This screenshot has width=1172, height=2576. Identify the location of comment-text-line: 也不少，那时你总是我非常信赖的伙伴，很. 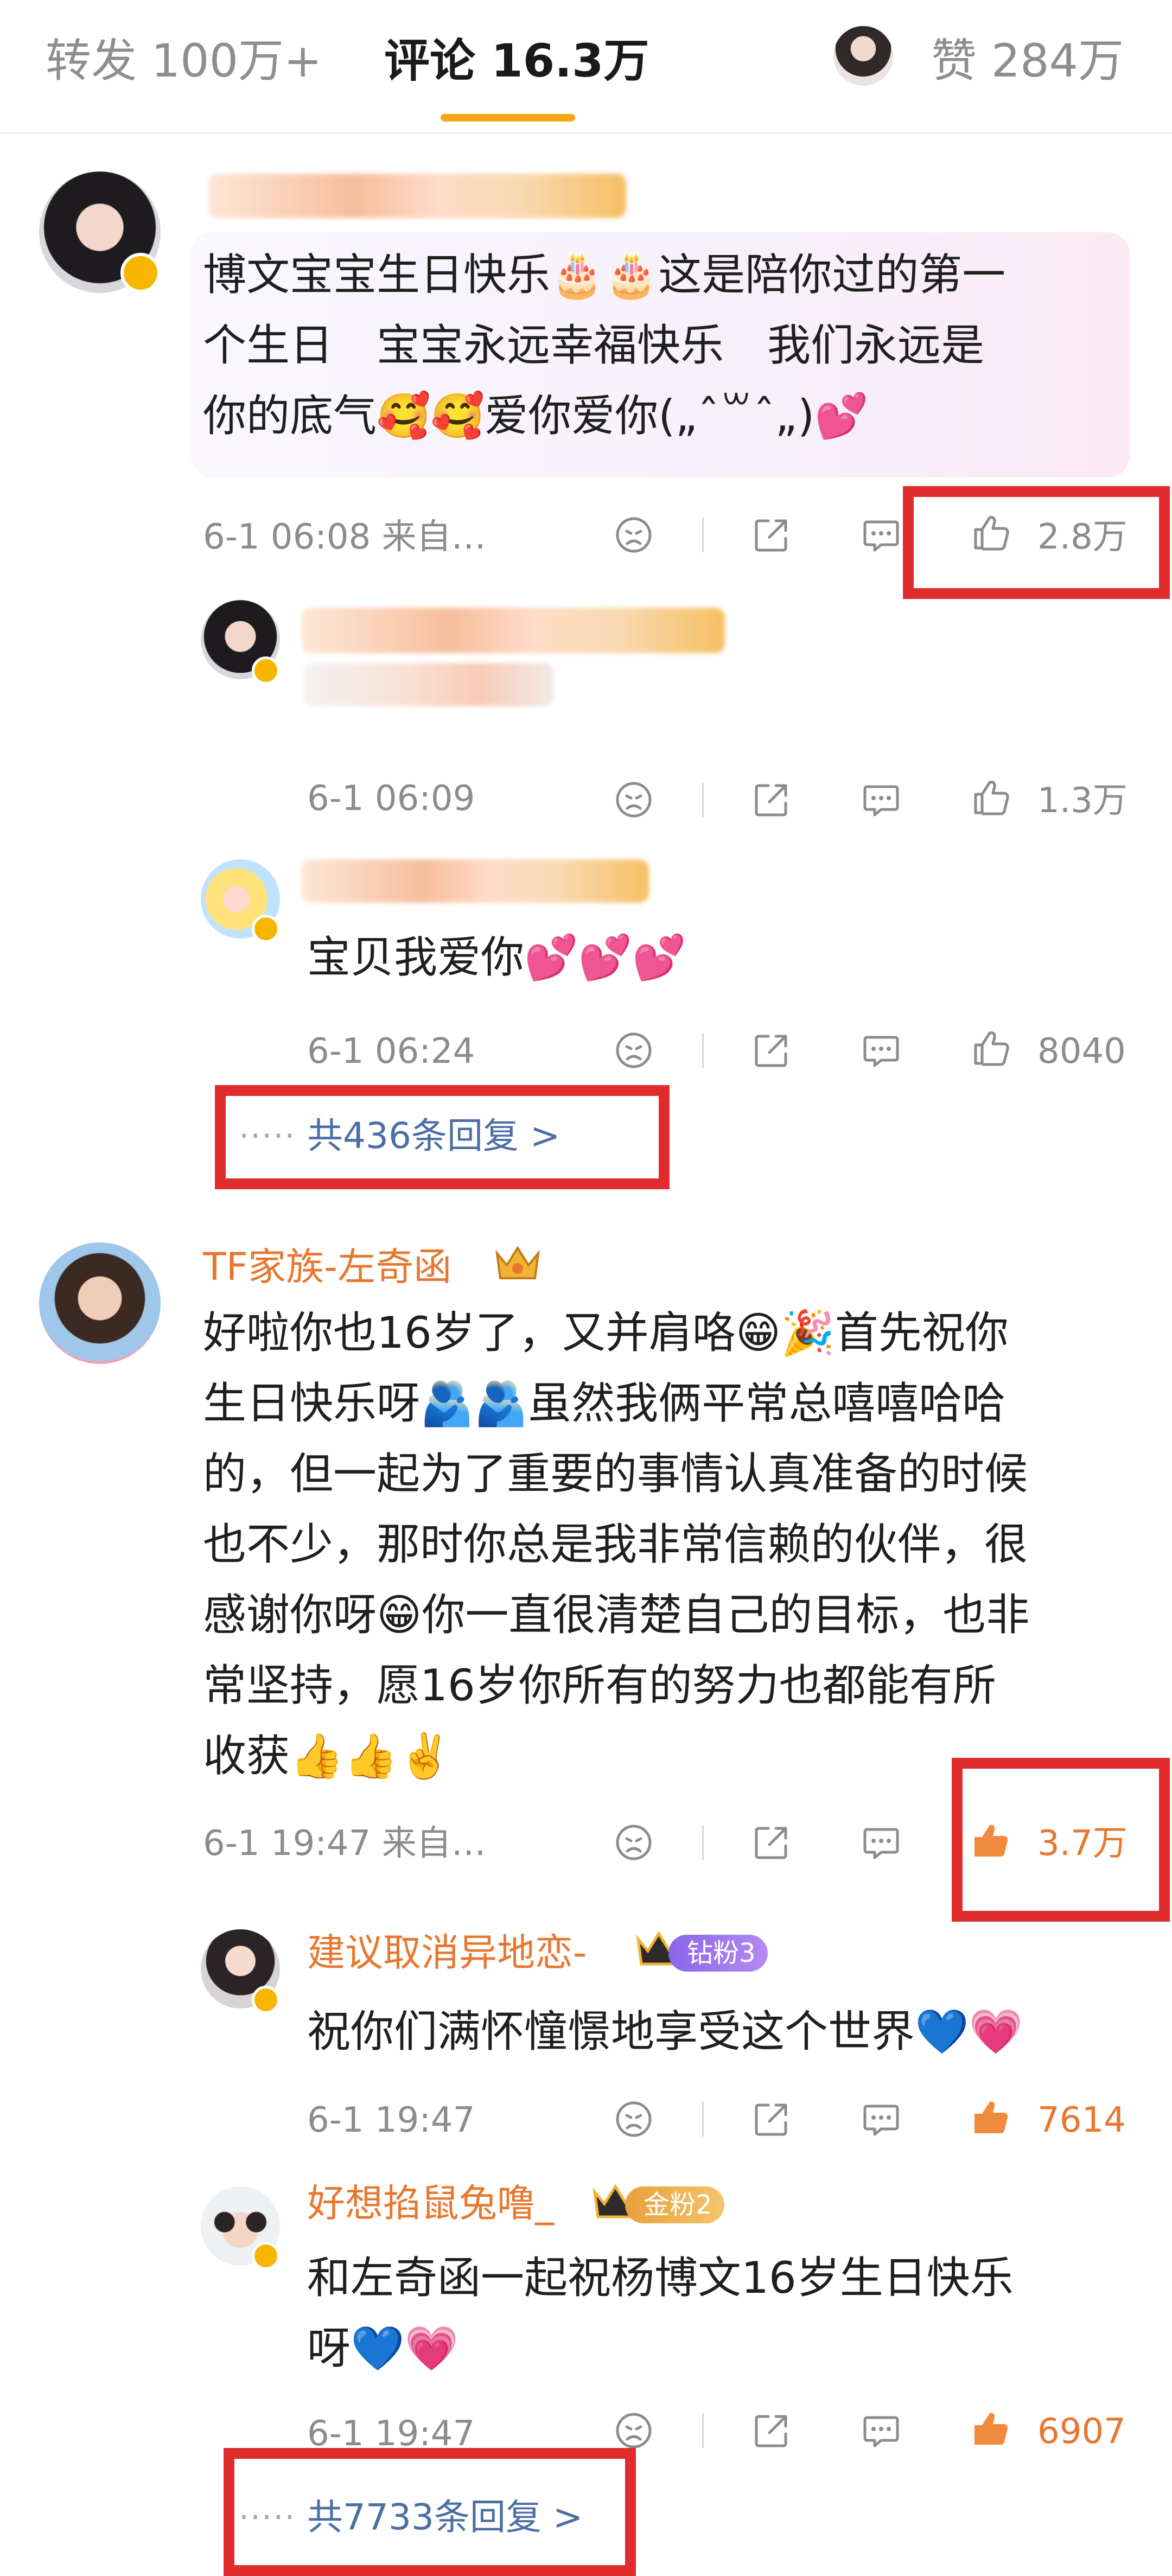
(616, 1544).